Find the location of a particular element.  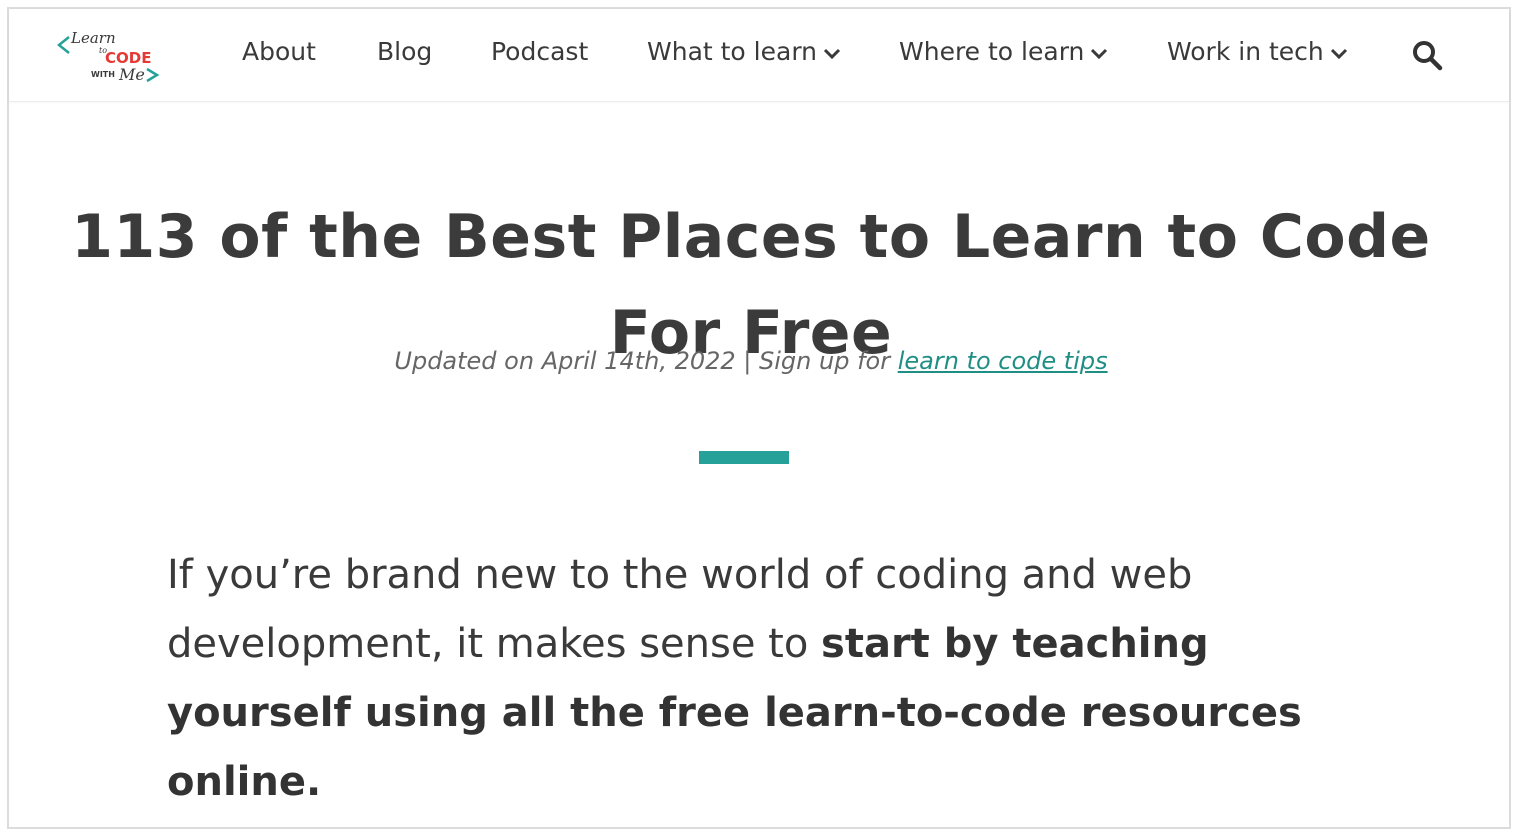

nav-podcast: Podcast is located at coordinates (539, 51).